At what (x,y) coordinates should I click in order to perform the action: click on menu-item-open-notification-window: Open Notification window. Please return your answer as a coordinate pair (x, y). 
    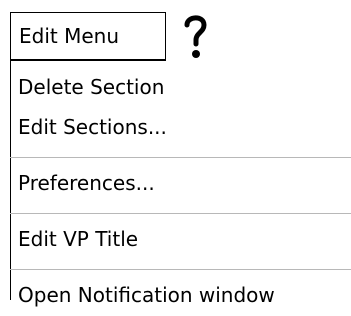
    Looking at the image, I should click on (146, 295).